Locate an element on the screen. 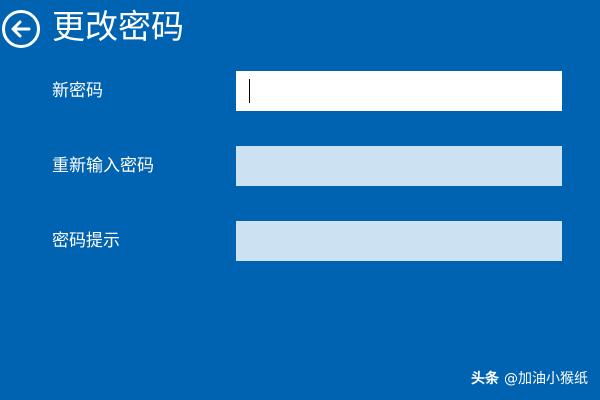 The width and height of the screenshot is (600, 400). password-hint-input is located at coordinates (399, 241).